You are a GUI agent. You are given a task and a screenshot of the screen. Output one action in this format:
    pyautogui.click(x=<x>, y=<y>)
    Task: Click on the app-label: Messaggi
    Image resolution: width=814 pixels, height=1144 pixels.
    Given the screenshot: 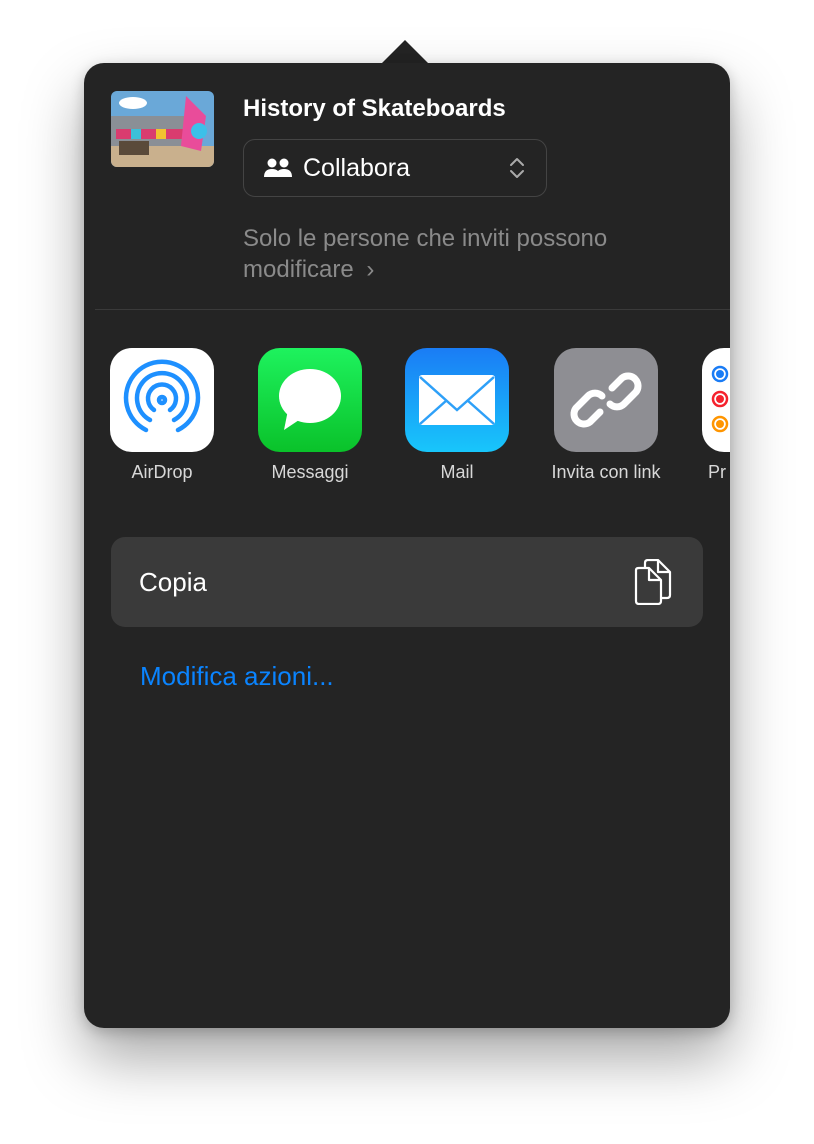 What is the action you would take?
    pyautogui.click(x=310, y=472)
    